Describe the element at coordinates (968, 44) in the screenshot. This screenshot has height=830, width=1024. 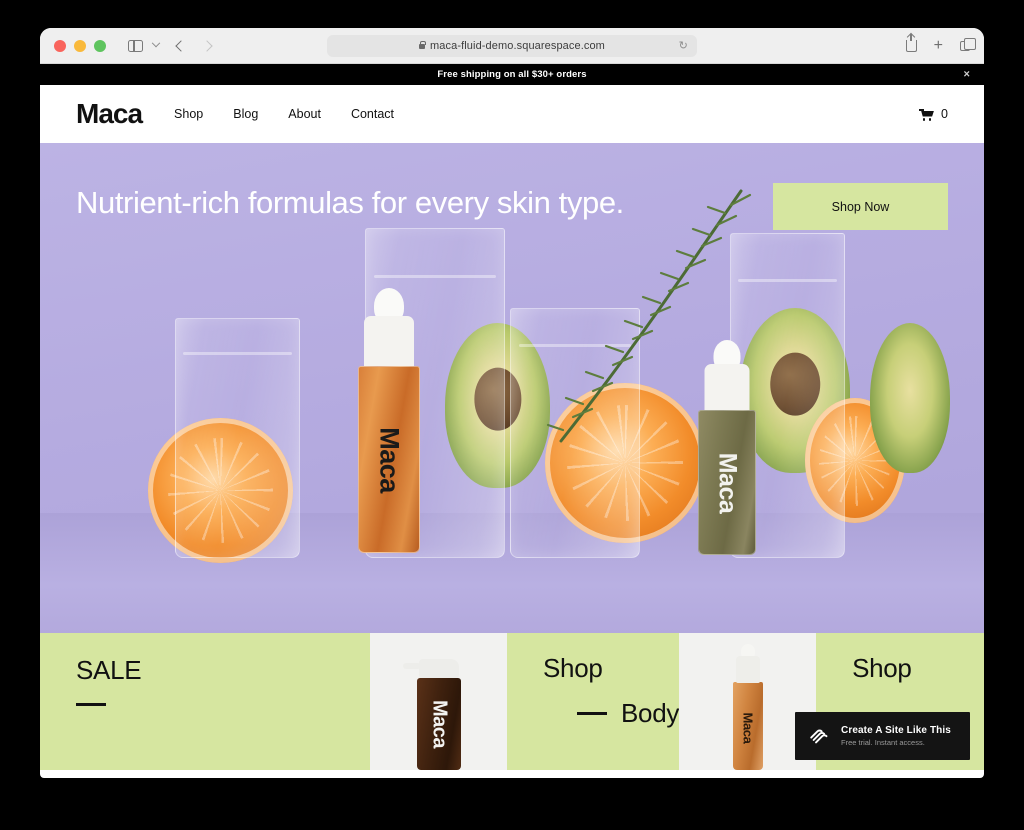
I see `tabs-overview-icon` at that location.